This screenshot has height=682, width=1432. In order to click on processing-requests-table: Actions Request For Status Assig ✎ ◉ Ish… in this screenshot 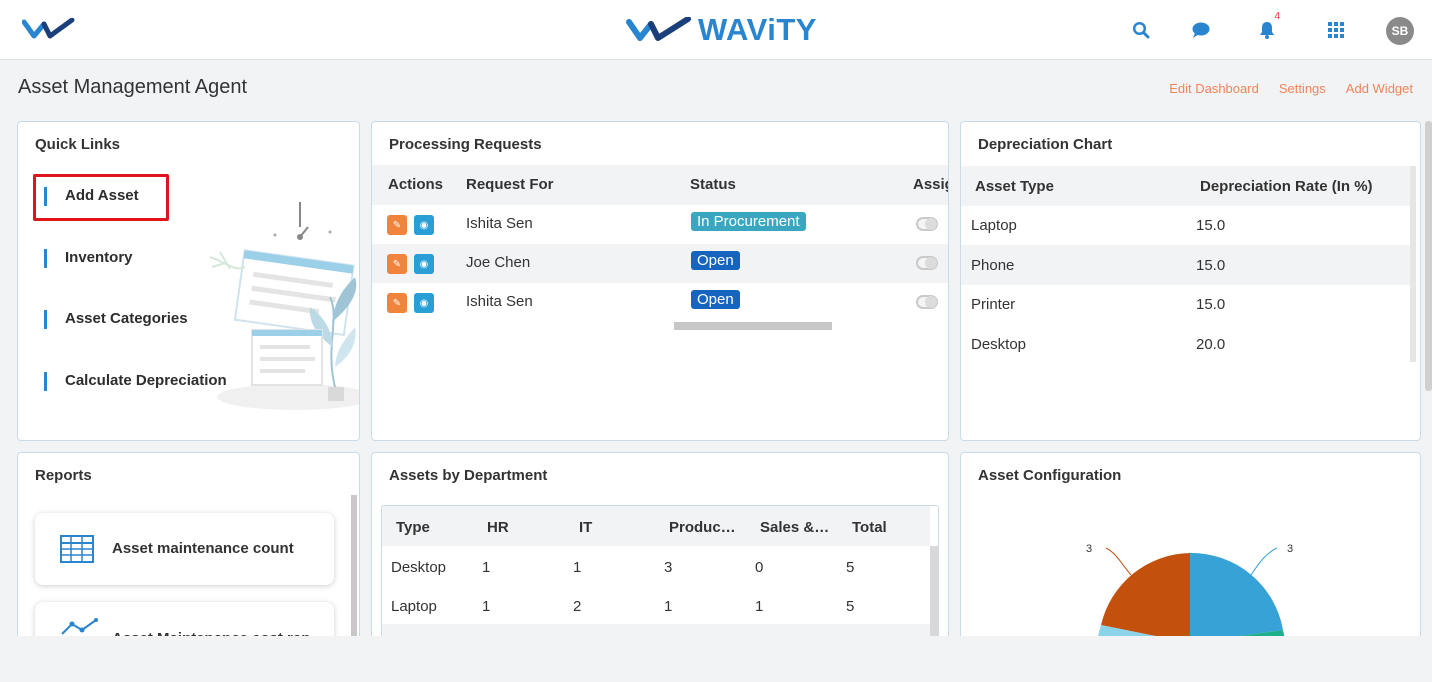, I will do `click(660, 245)`.